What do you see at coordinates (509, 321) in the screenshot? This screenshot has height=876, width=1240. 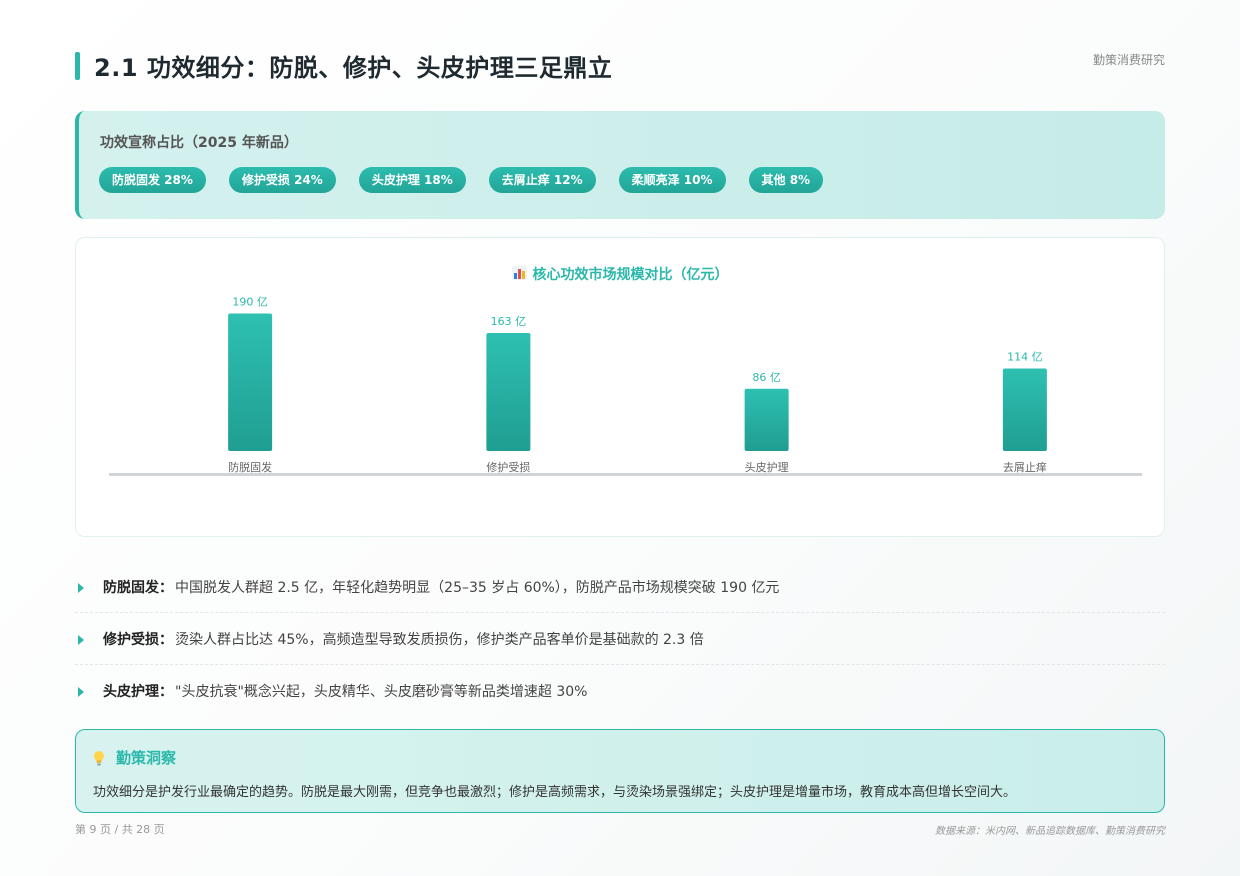 I see `bar-value-label: 163 亿` at bounding box center [509, 321].